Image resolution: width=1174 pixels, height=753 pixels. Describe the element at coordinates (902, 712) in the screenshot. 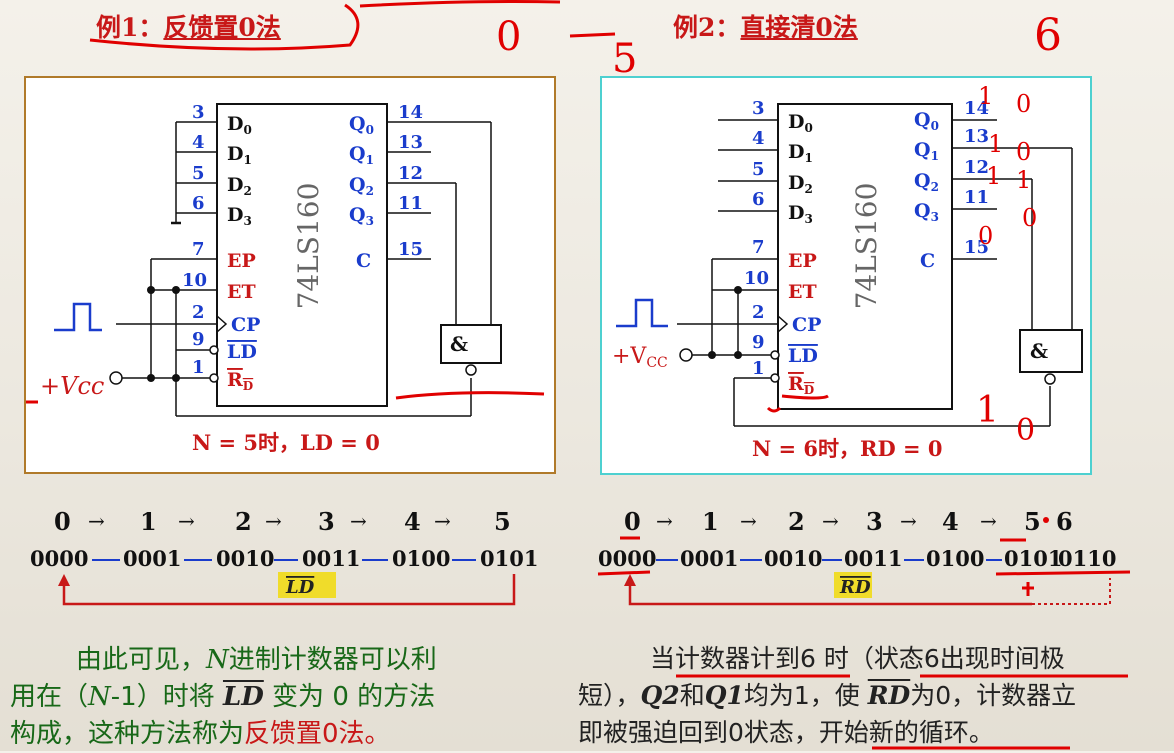

I see `paragraph-annotations` at that location.